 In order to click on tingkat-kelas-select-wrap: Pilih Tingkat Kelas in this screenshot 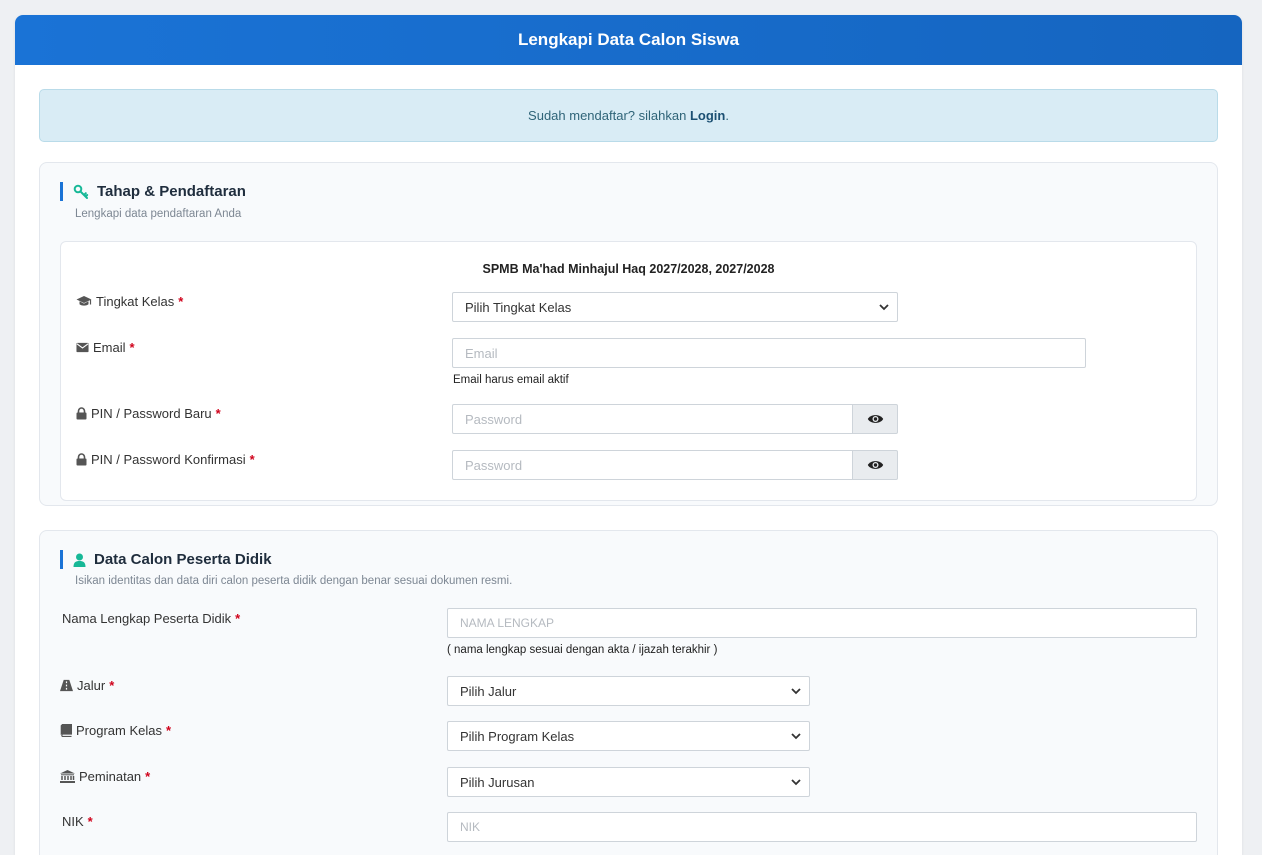, I will do `click(675, 307)`.